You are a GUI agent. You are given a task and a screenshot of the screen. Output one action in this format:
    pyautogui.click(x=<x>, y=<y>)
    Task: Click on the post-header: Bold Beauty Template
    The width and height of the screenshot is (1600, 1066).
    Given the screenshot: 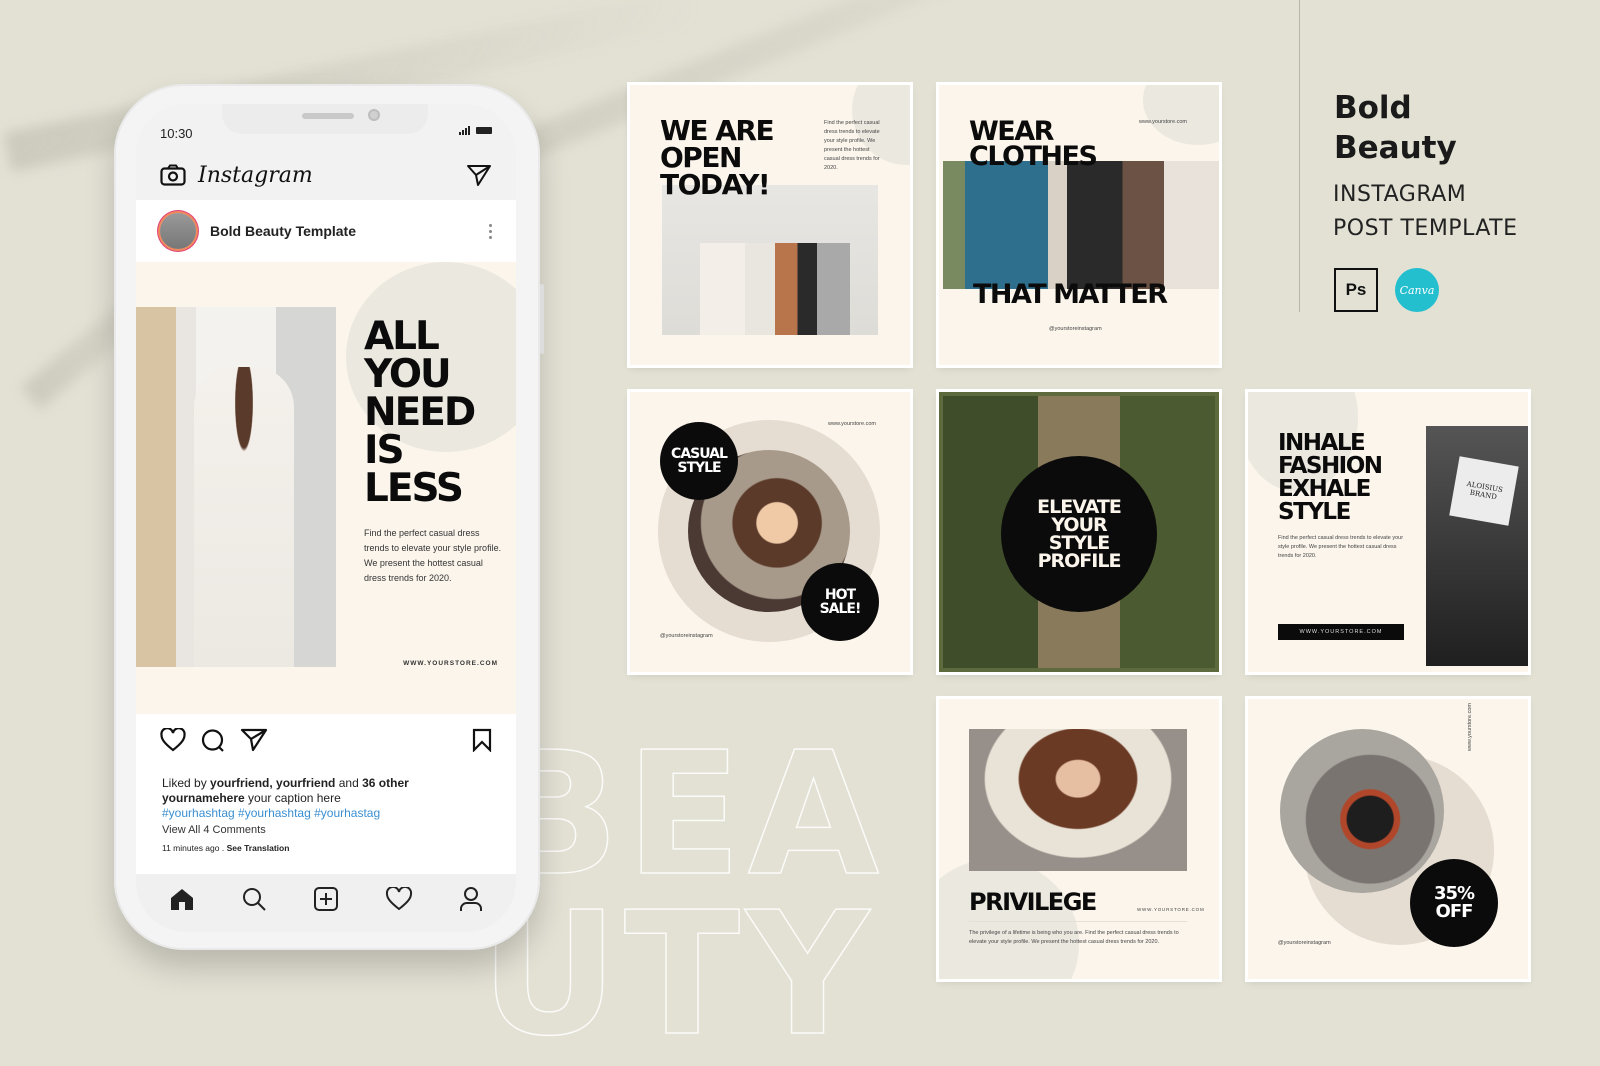 What is the action you would take?
    pyautogui.click(x=326, y=231)
    